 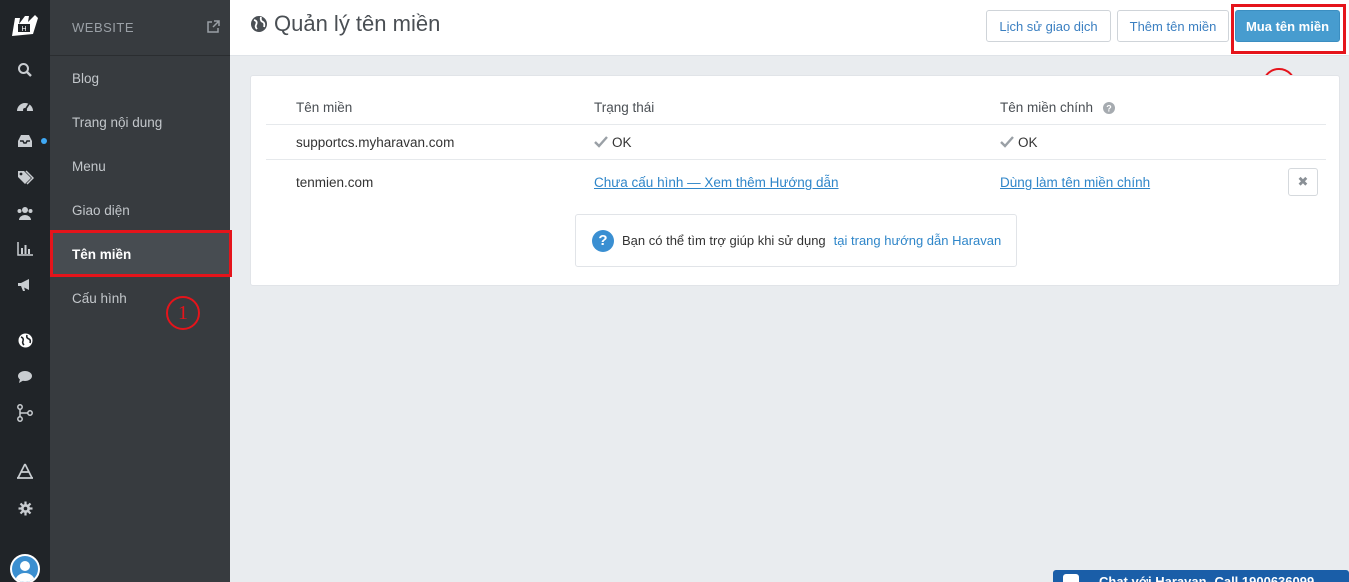 What do you see at coordinates (25, 508) in the screenshot?
I see `settings-gear-icon` at bounding box center [25, 508].